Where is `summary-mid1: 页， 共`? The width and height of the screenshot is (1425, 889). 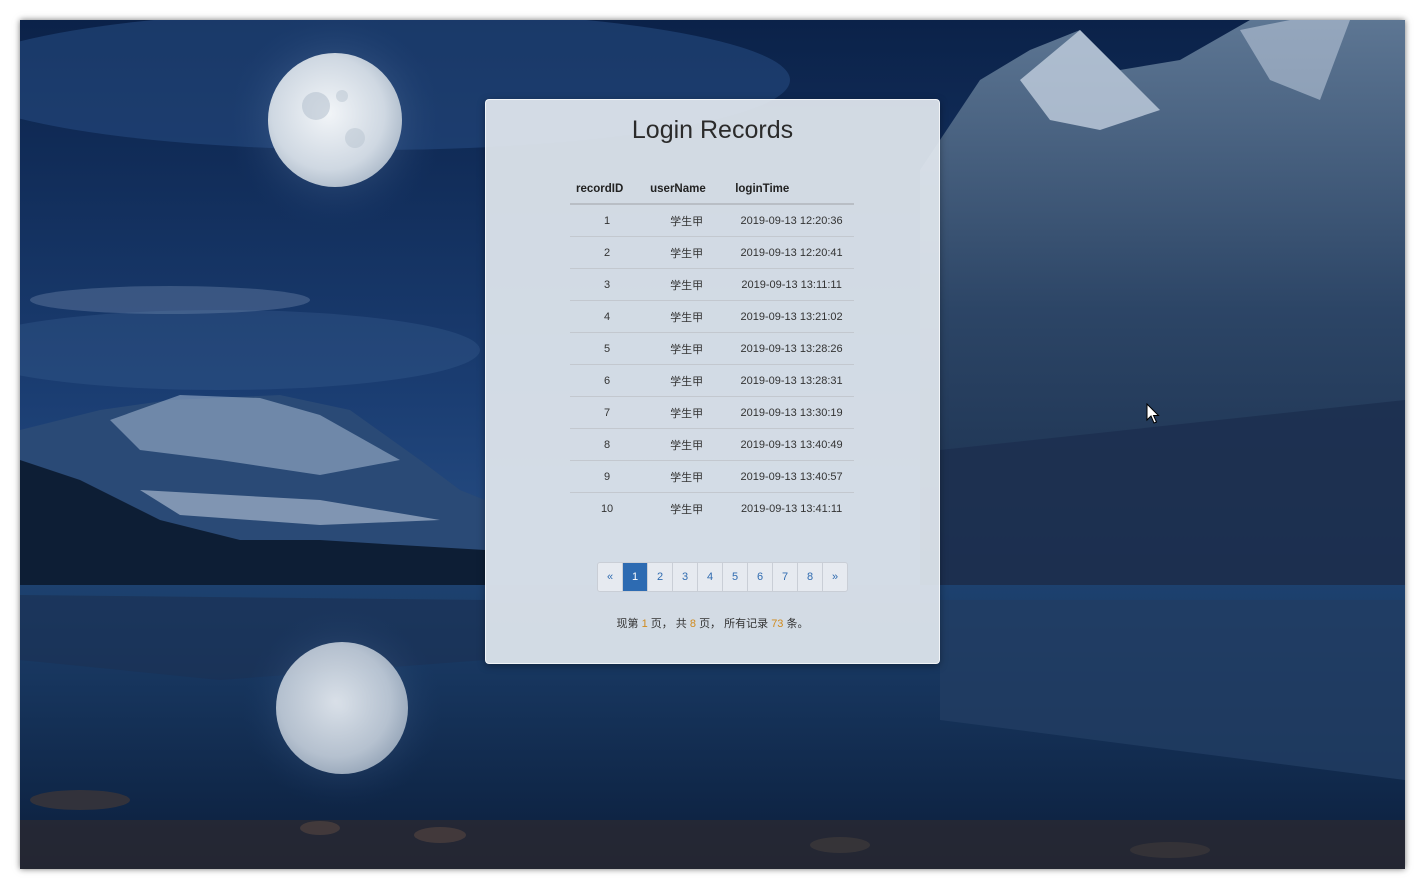 summary-mid1: 页， 共 is located at coordinates (668, 624).